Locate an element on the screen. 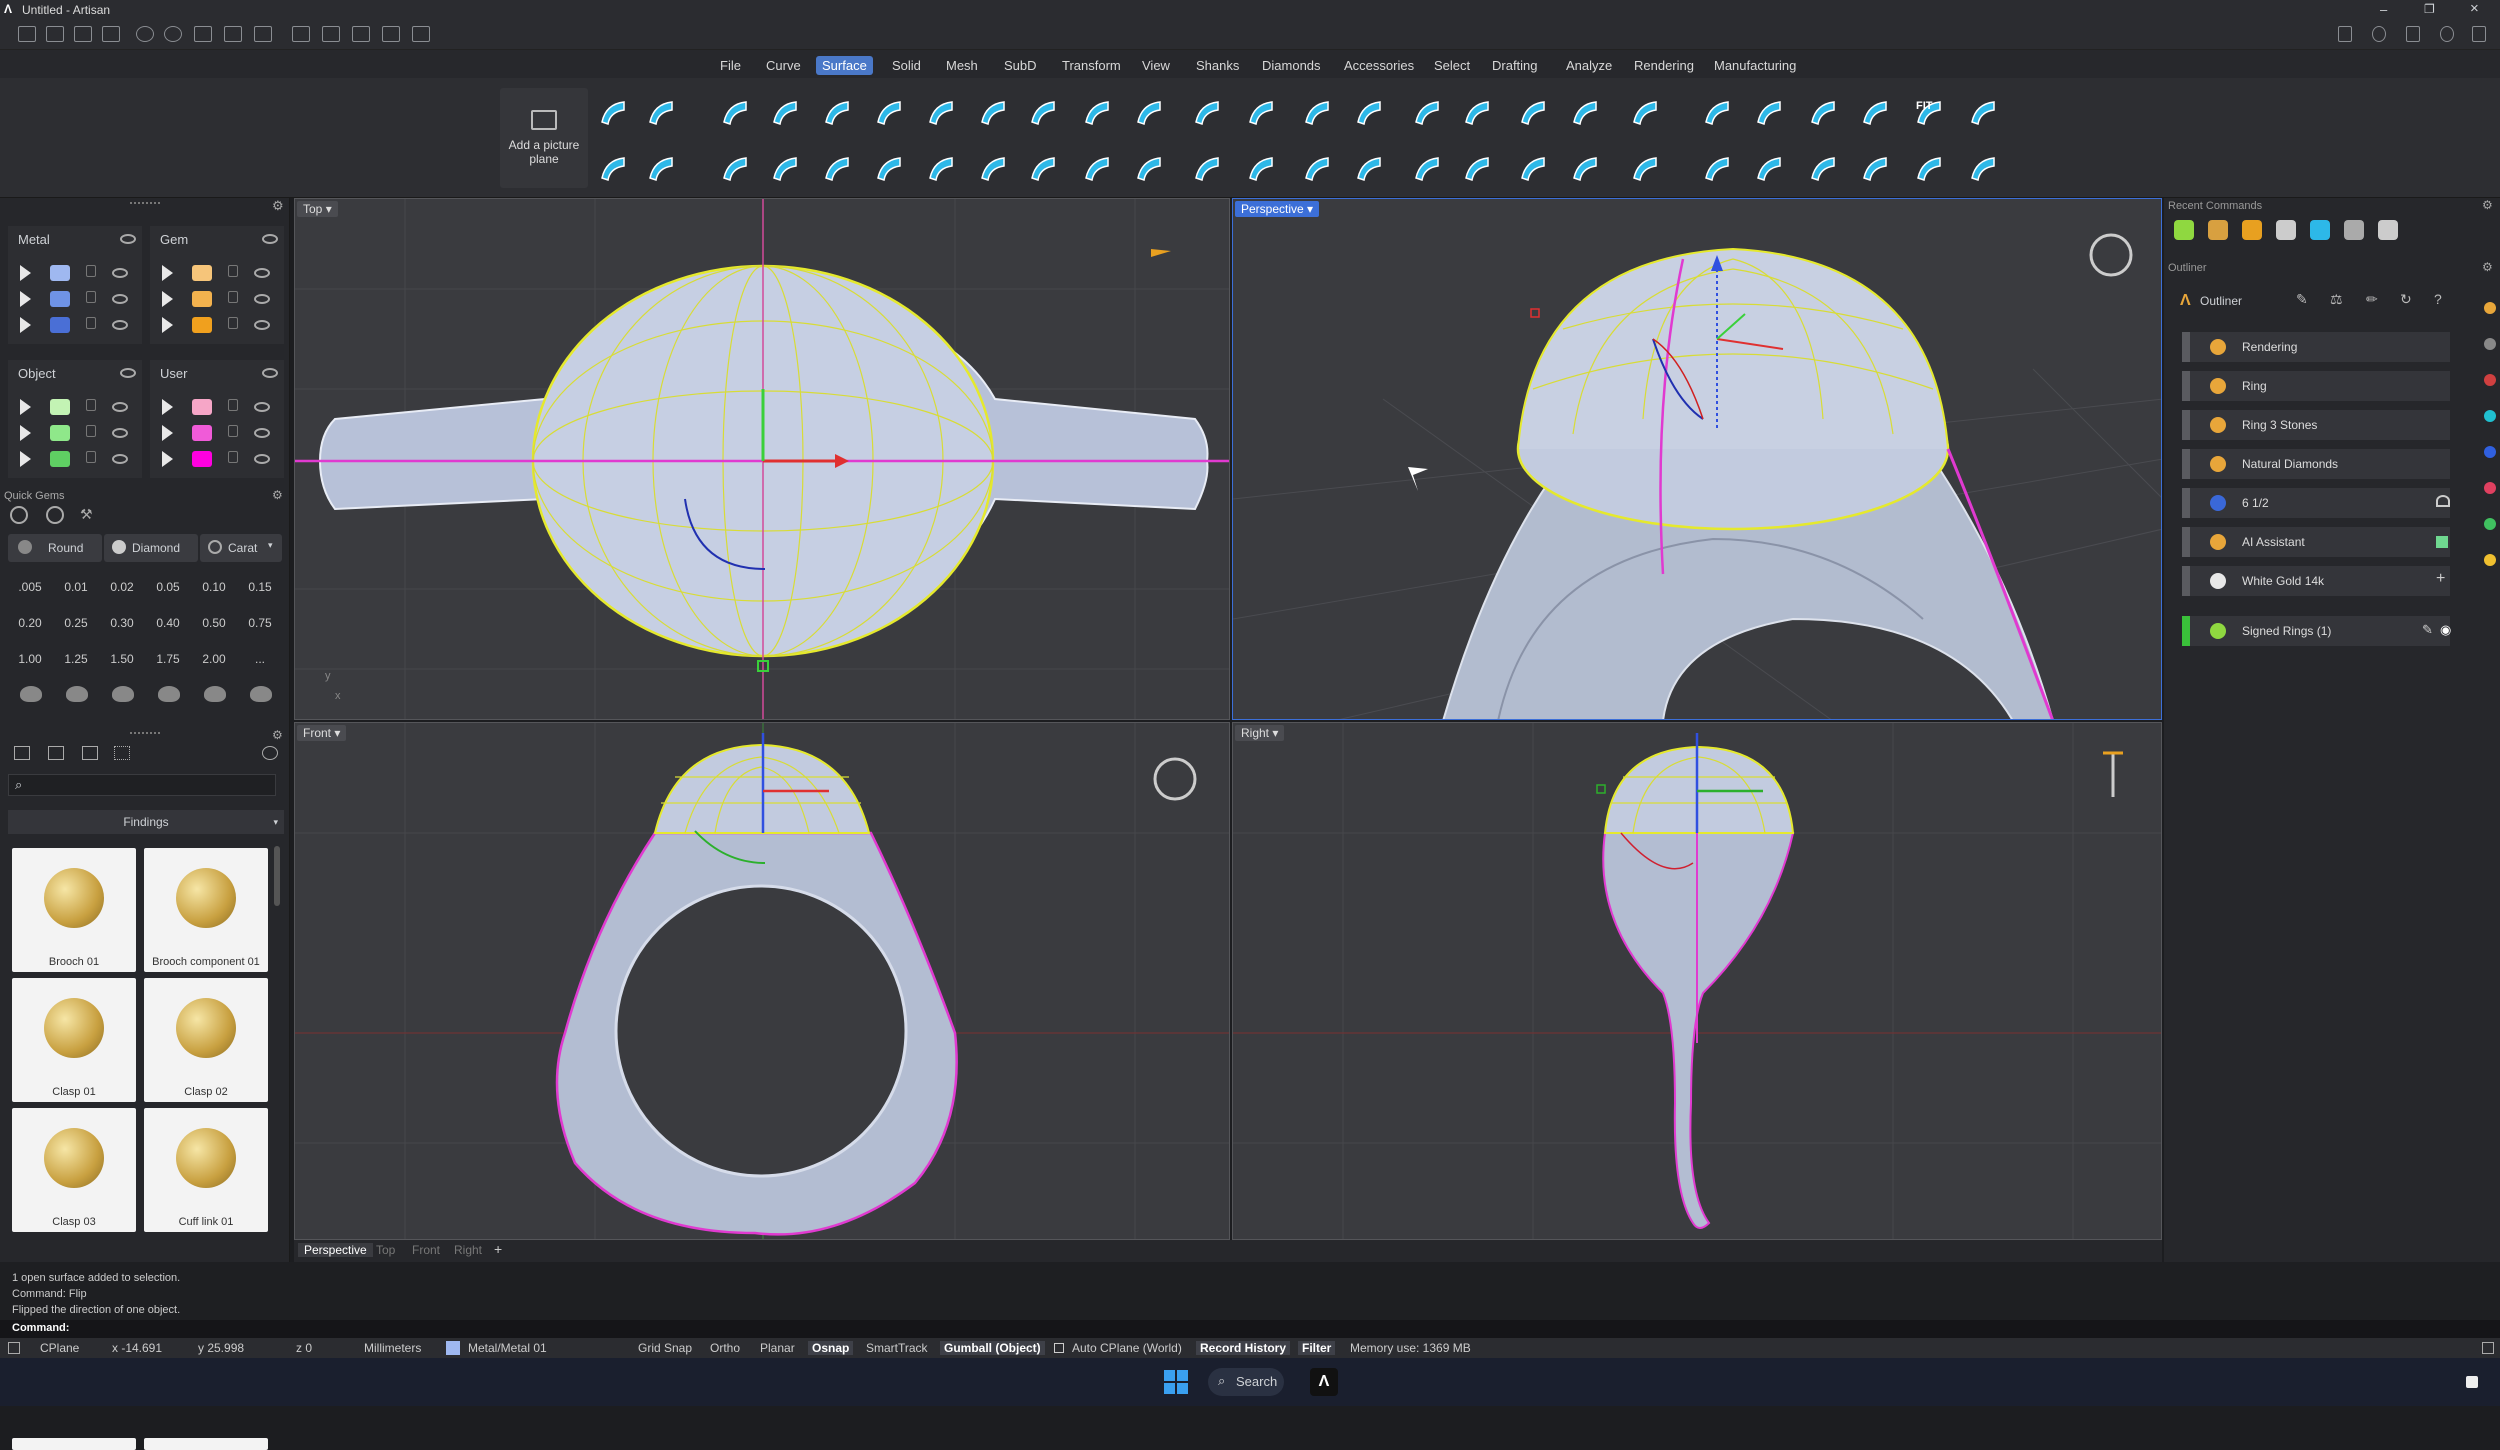  dock-material-icon is located at coordinates (2490, 416).